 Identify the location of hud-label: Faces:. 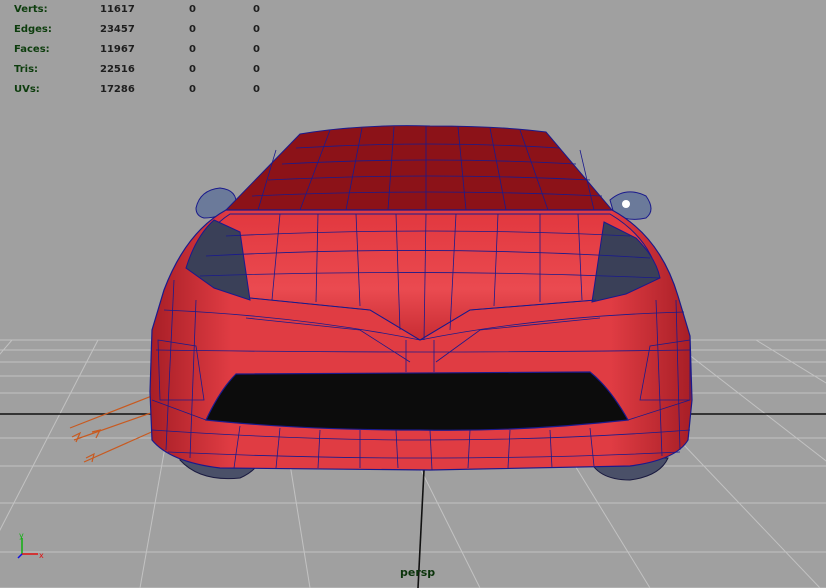
(32, 49).